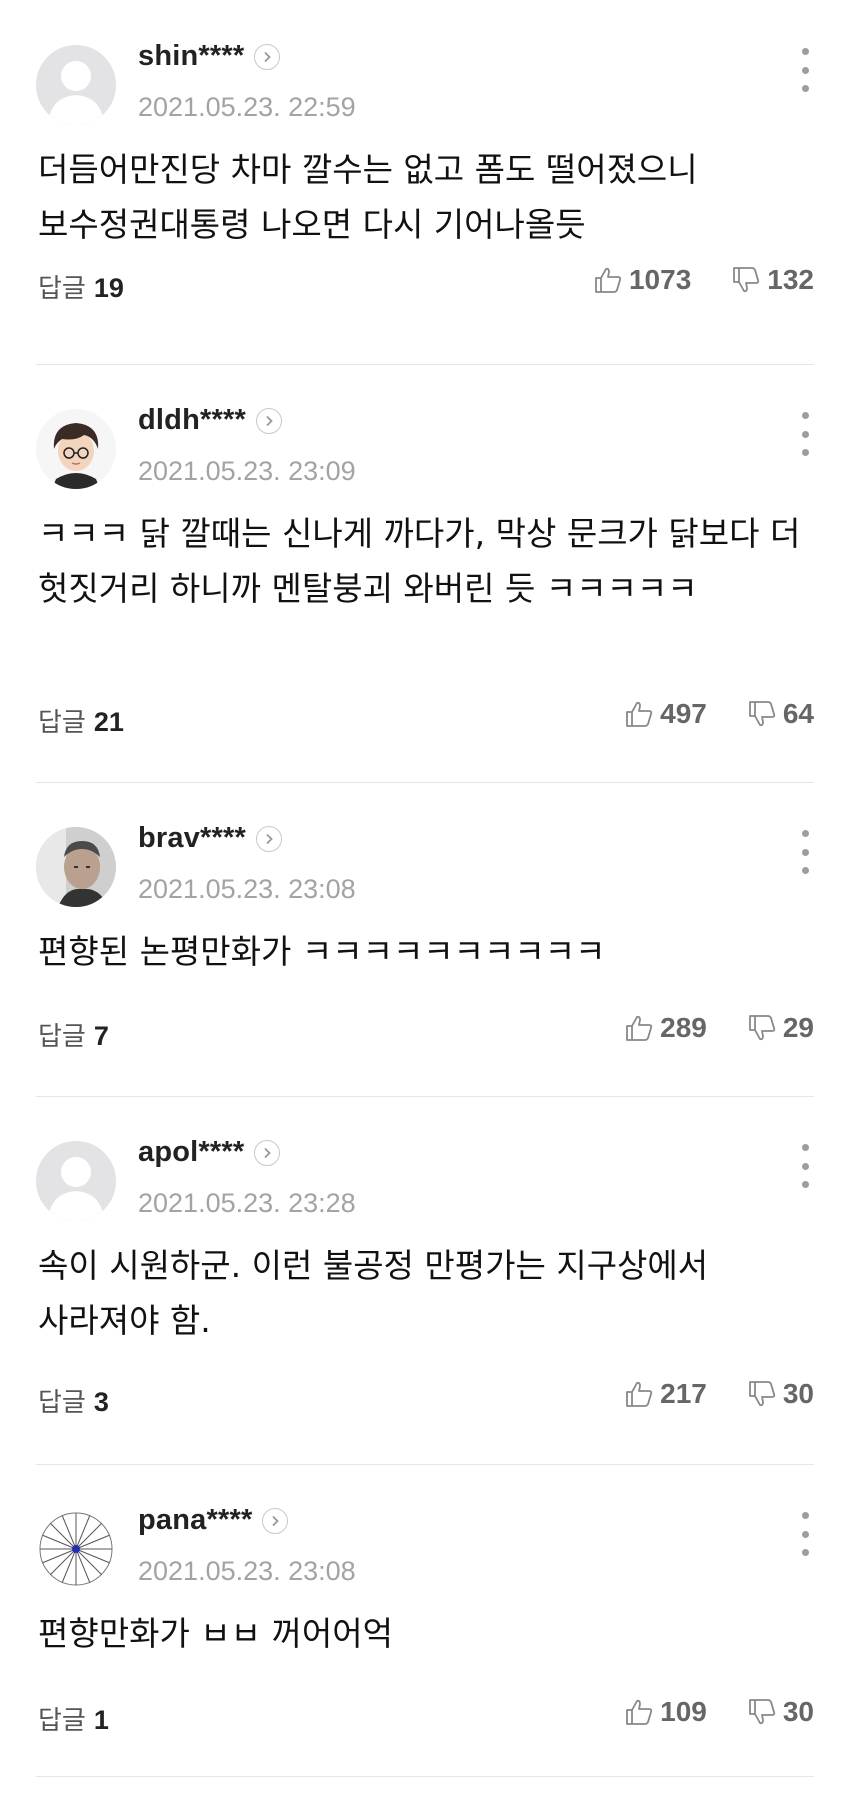 The height and width of the screenshot is (1797, 850). I want to click on like-button: 217, so click(665, 1394).